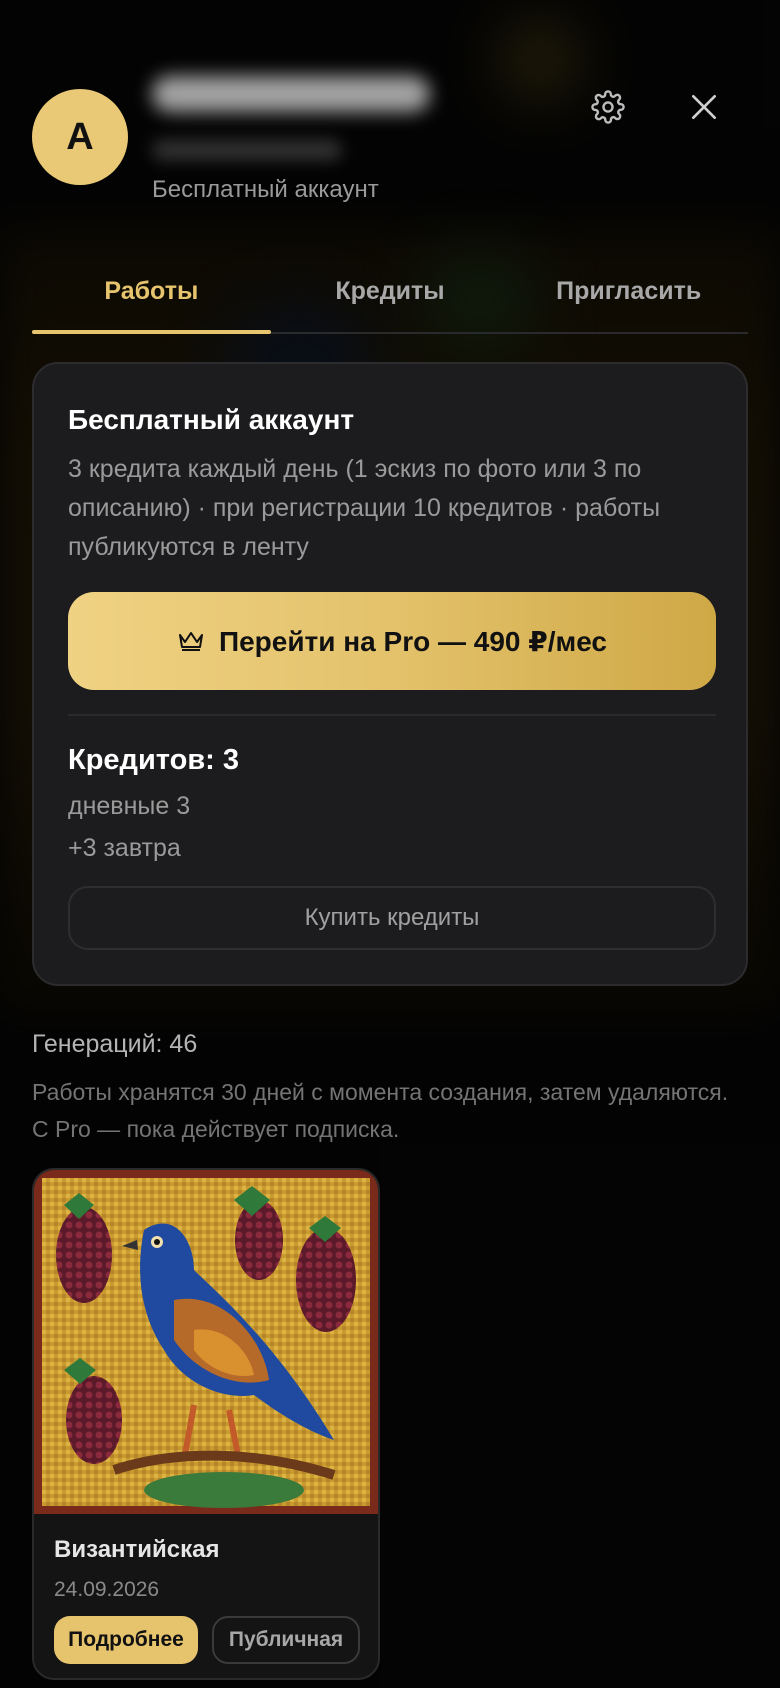 The width and height of the screenshot is (780, 1688). Describe the element at coordinates (80, 137) in the screenshot. I see `avatar: А` at that location.